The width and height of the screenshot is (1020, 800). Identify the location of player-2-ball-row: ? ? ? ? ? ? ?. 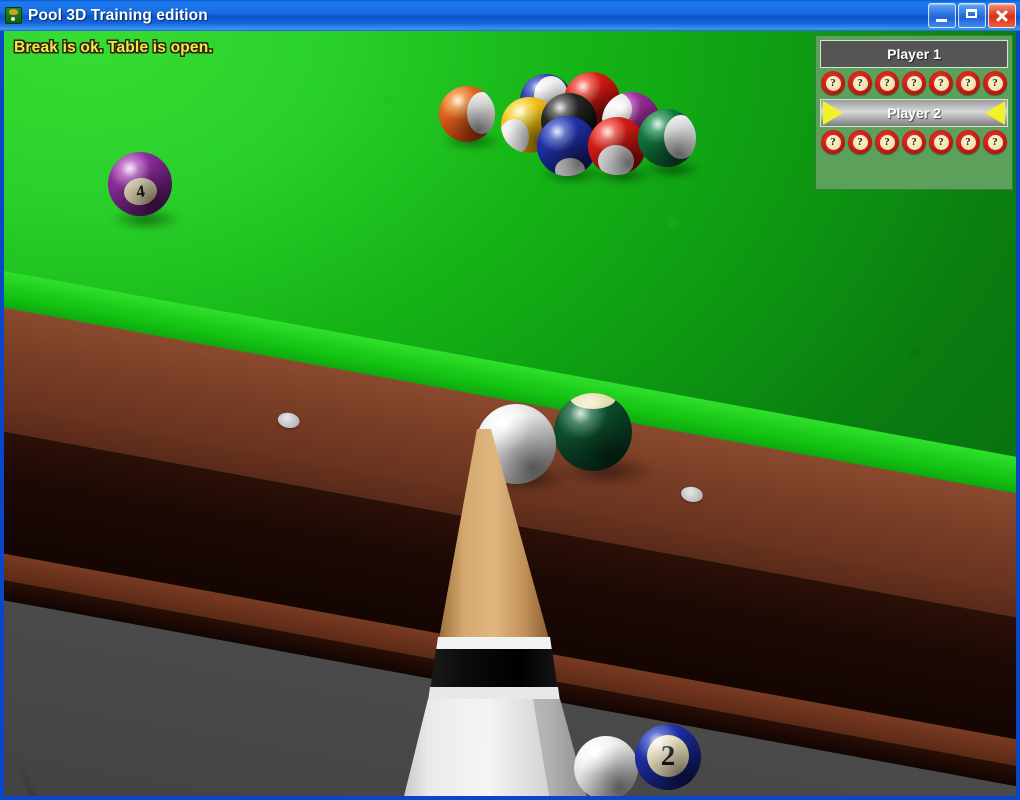
(914, 141).